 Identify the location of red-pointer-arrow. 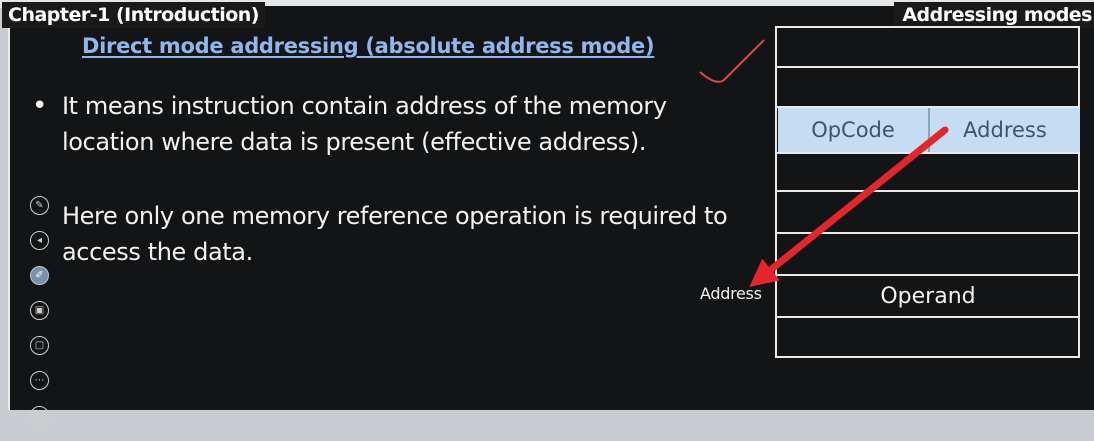
(849, 207).